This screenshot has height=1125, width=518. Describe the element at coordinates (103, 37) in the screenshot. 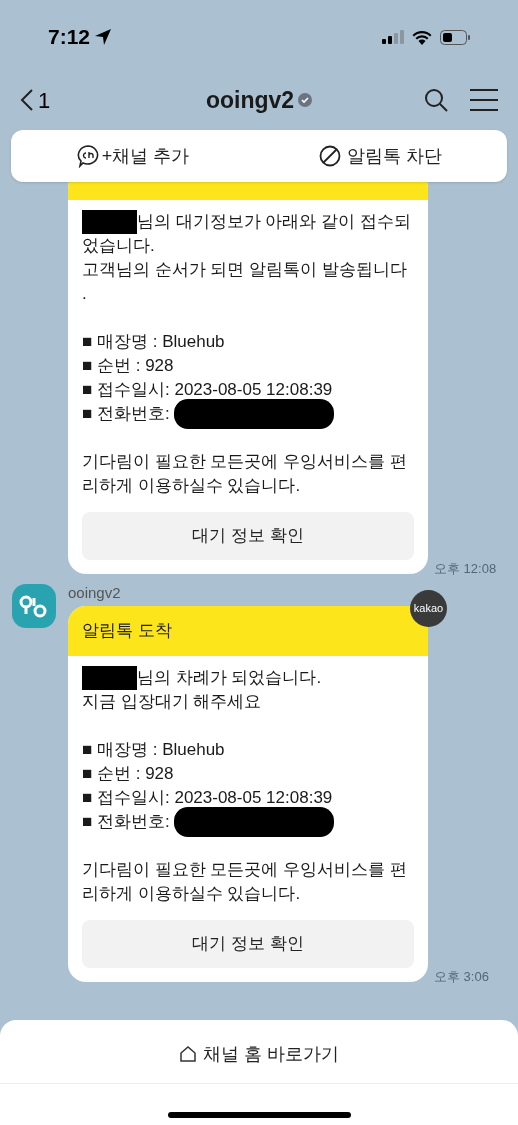

I see `location-arrow-icon` at that location.